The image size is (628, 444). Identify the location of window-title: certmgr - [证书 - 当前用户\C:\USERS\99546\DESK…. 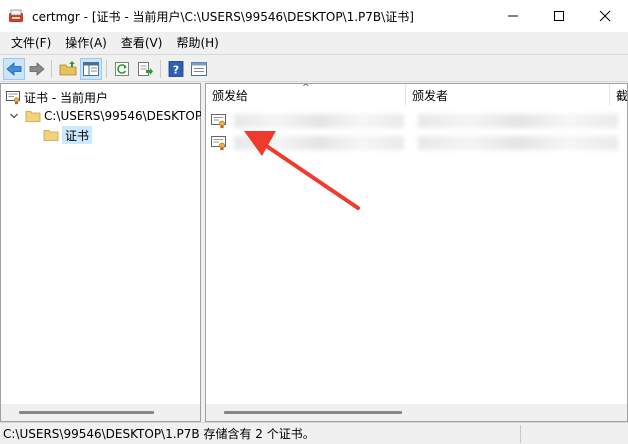
(223, 17).